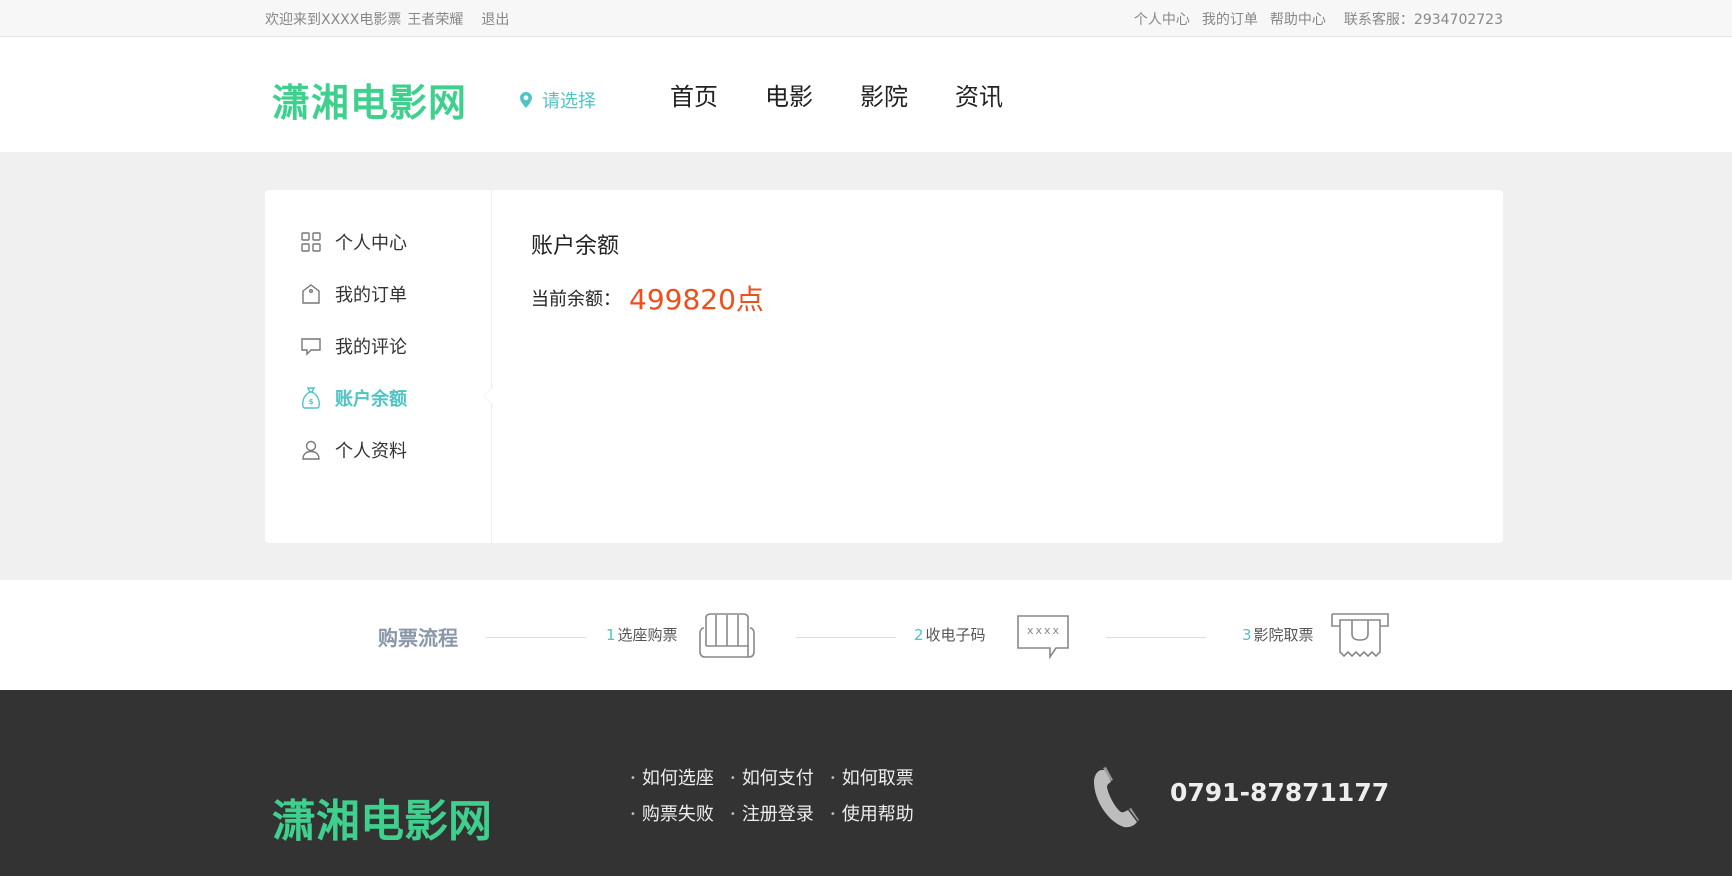 Image resolution: width=1732 pixels, height=876 pixels. What do you see at coordinates (866, 635) in the screenshot?
I see `purchase-process: 购票流程 1 选座购票 2 收电子码 xxxx 3 影院取票` at bounding box center [866, 635].